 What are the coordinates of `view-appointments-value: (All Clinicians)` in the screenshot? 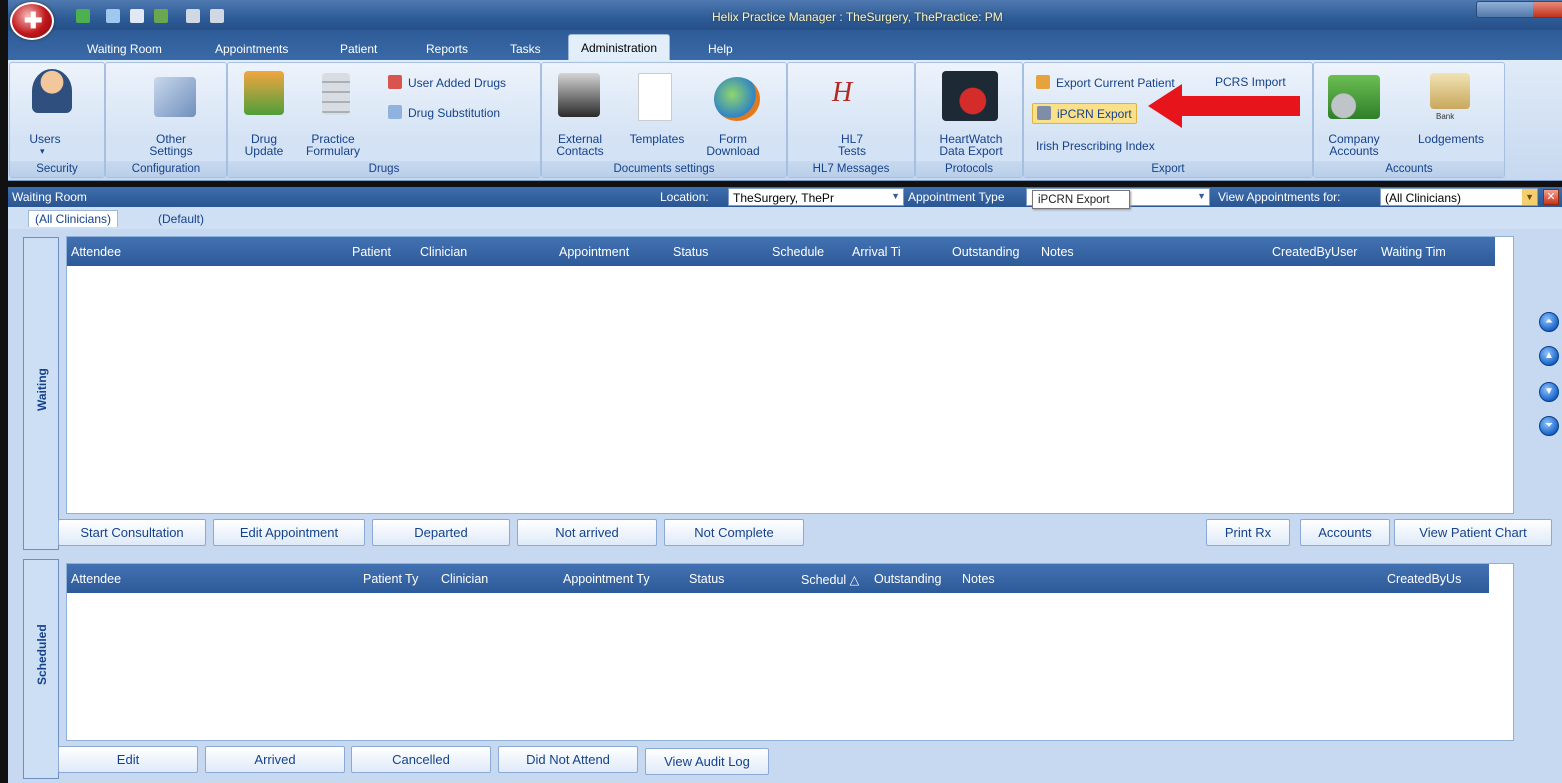 It's located at (1423, 198).